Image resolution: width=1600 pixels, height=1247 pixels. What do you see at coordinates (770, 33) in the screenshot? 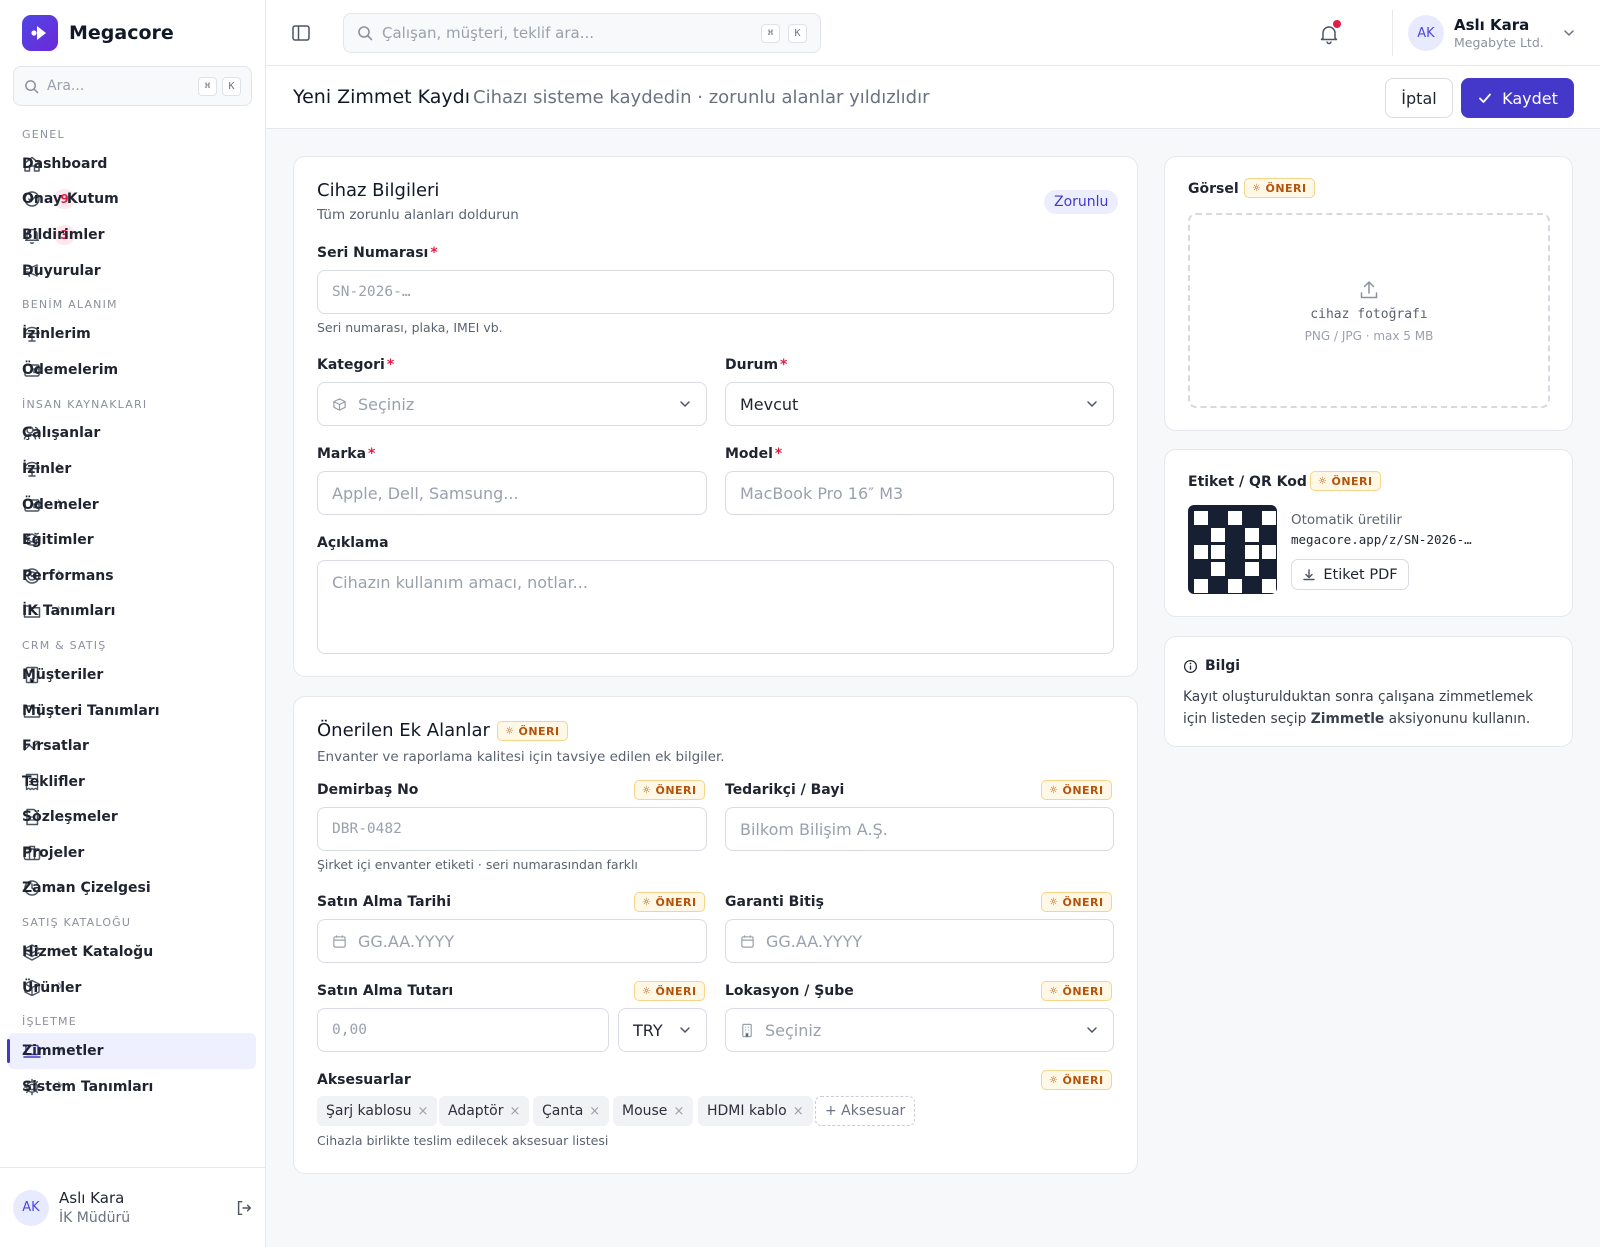
I see `kbd-cmd: ⌘` at bounding box center [770, 33].